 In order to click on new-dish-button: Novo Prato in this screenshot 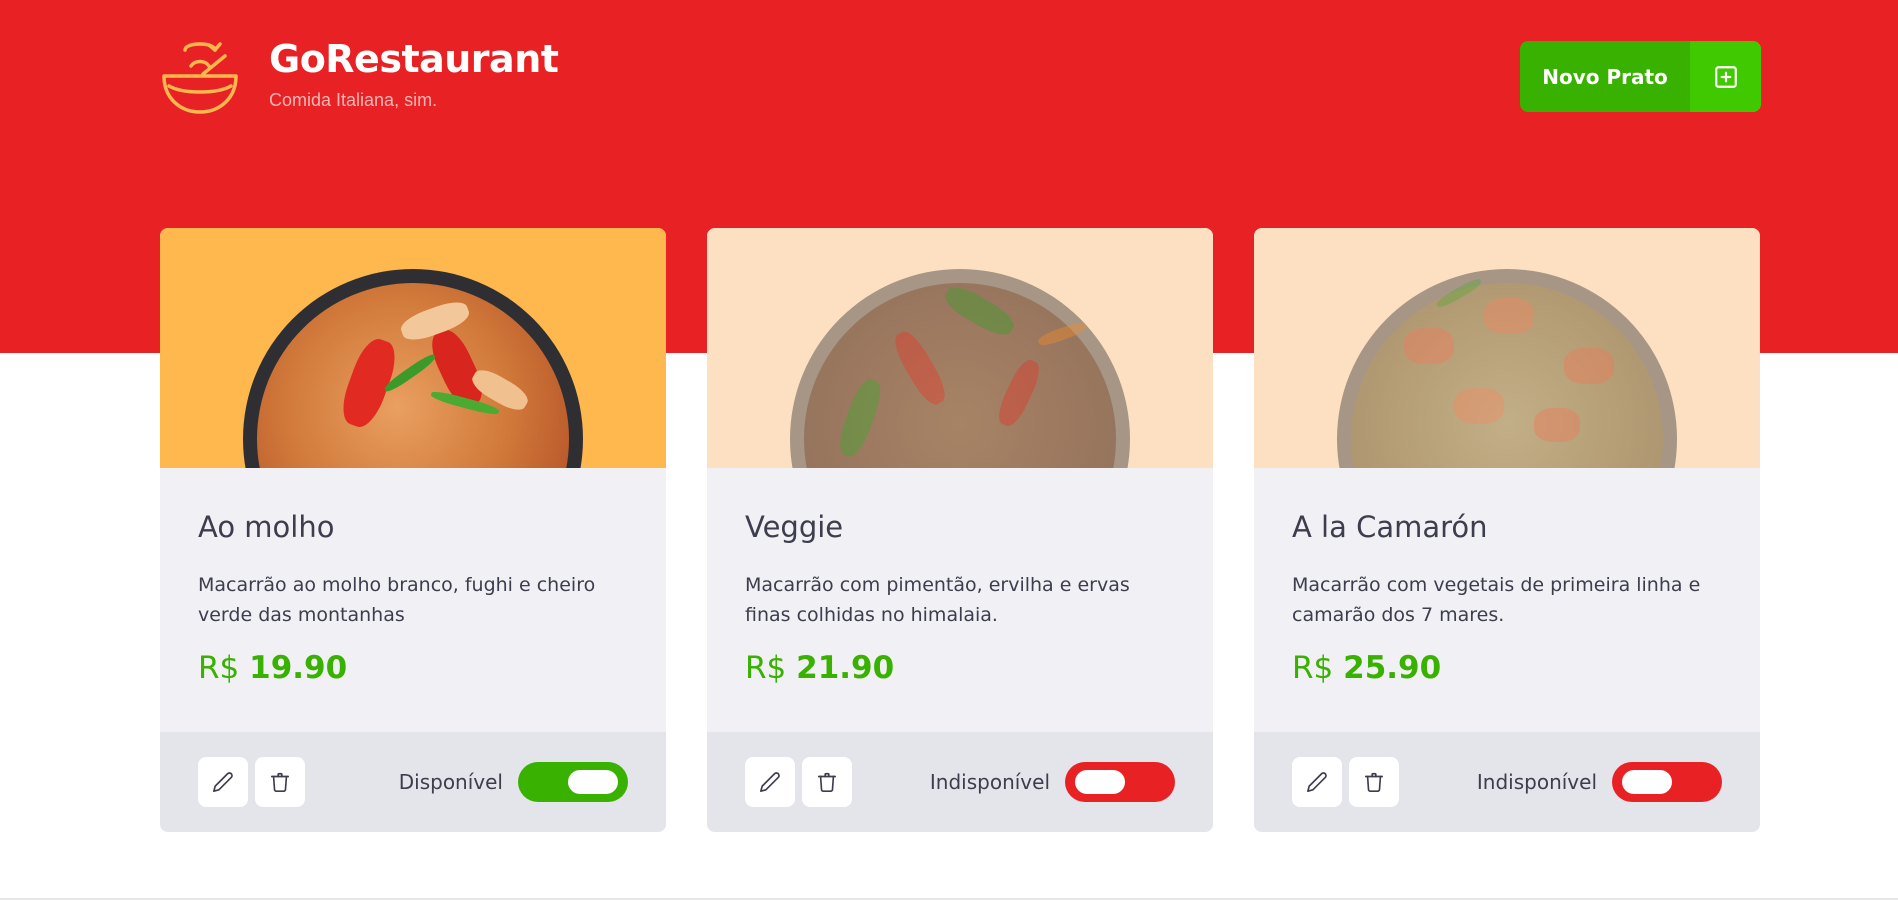, I will do `click(1640, 76)`.